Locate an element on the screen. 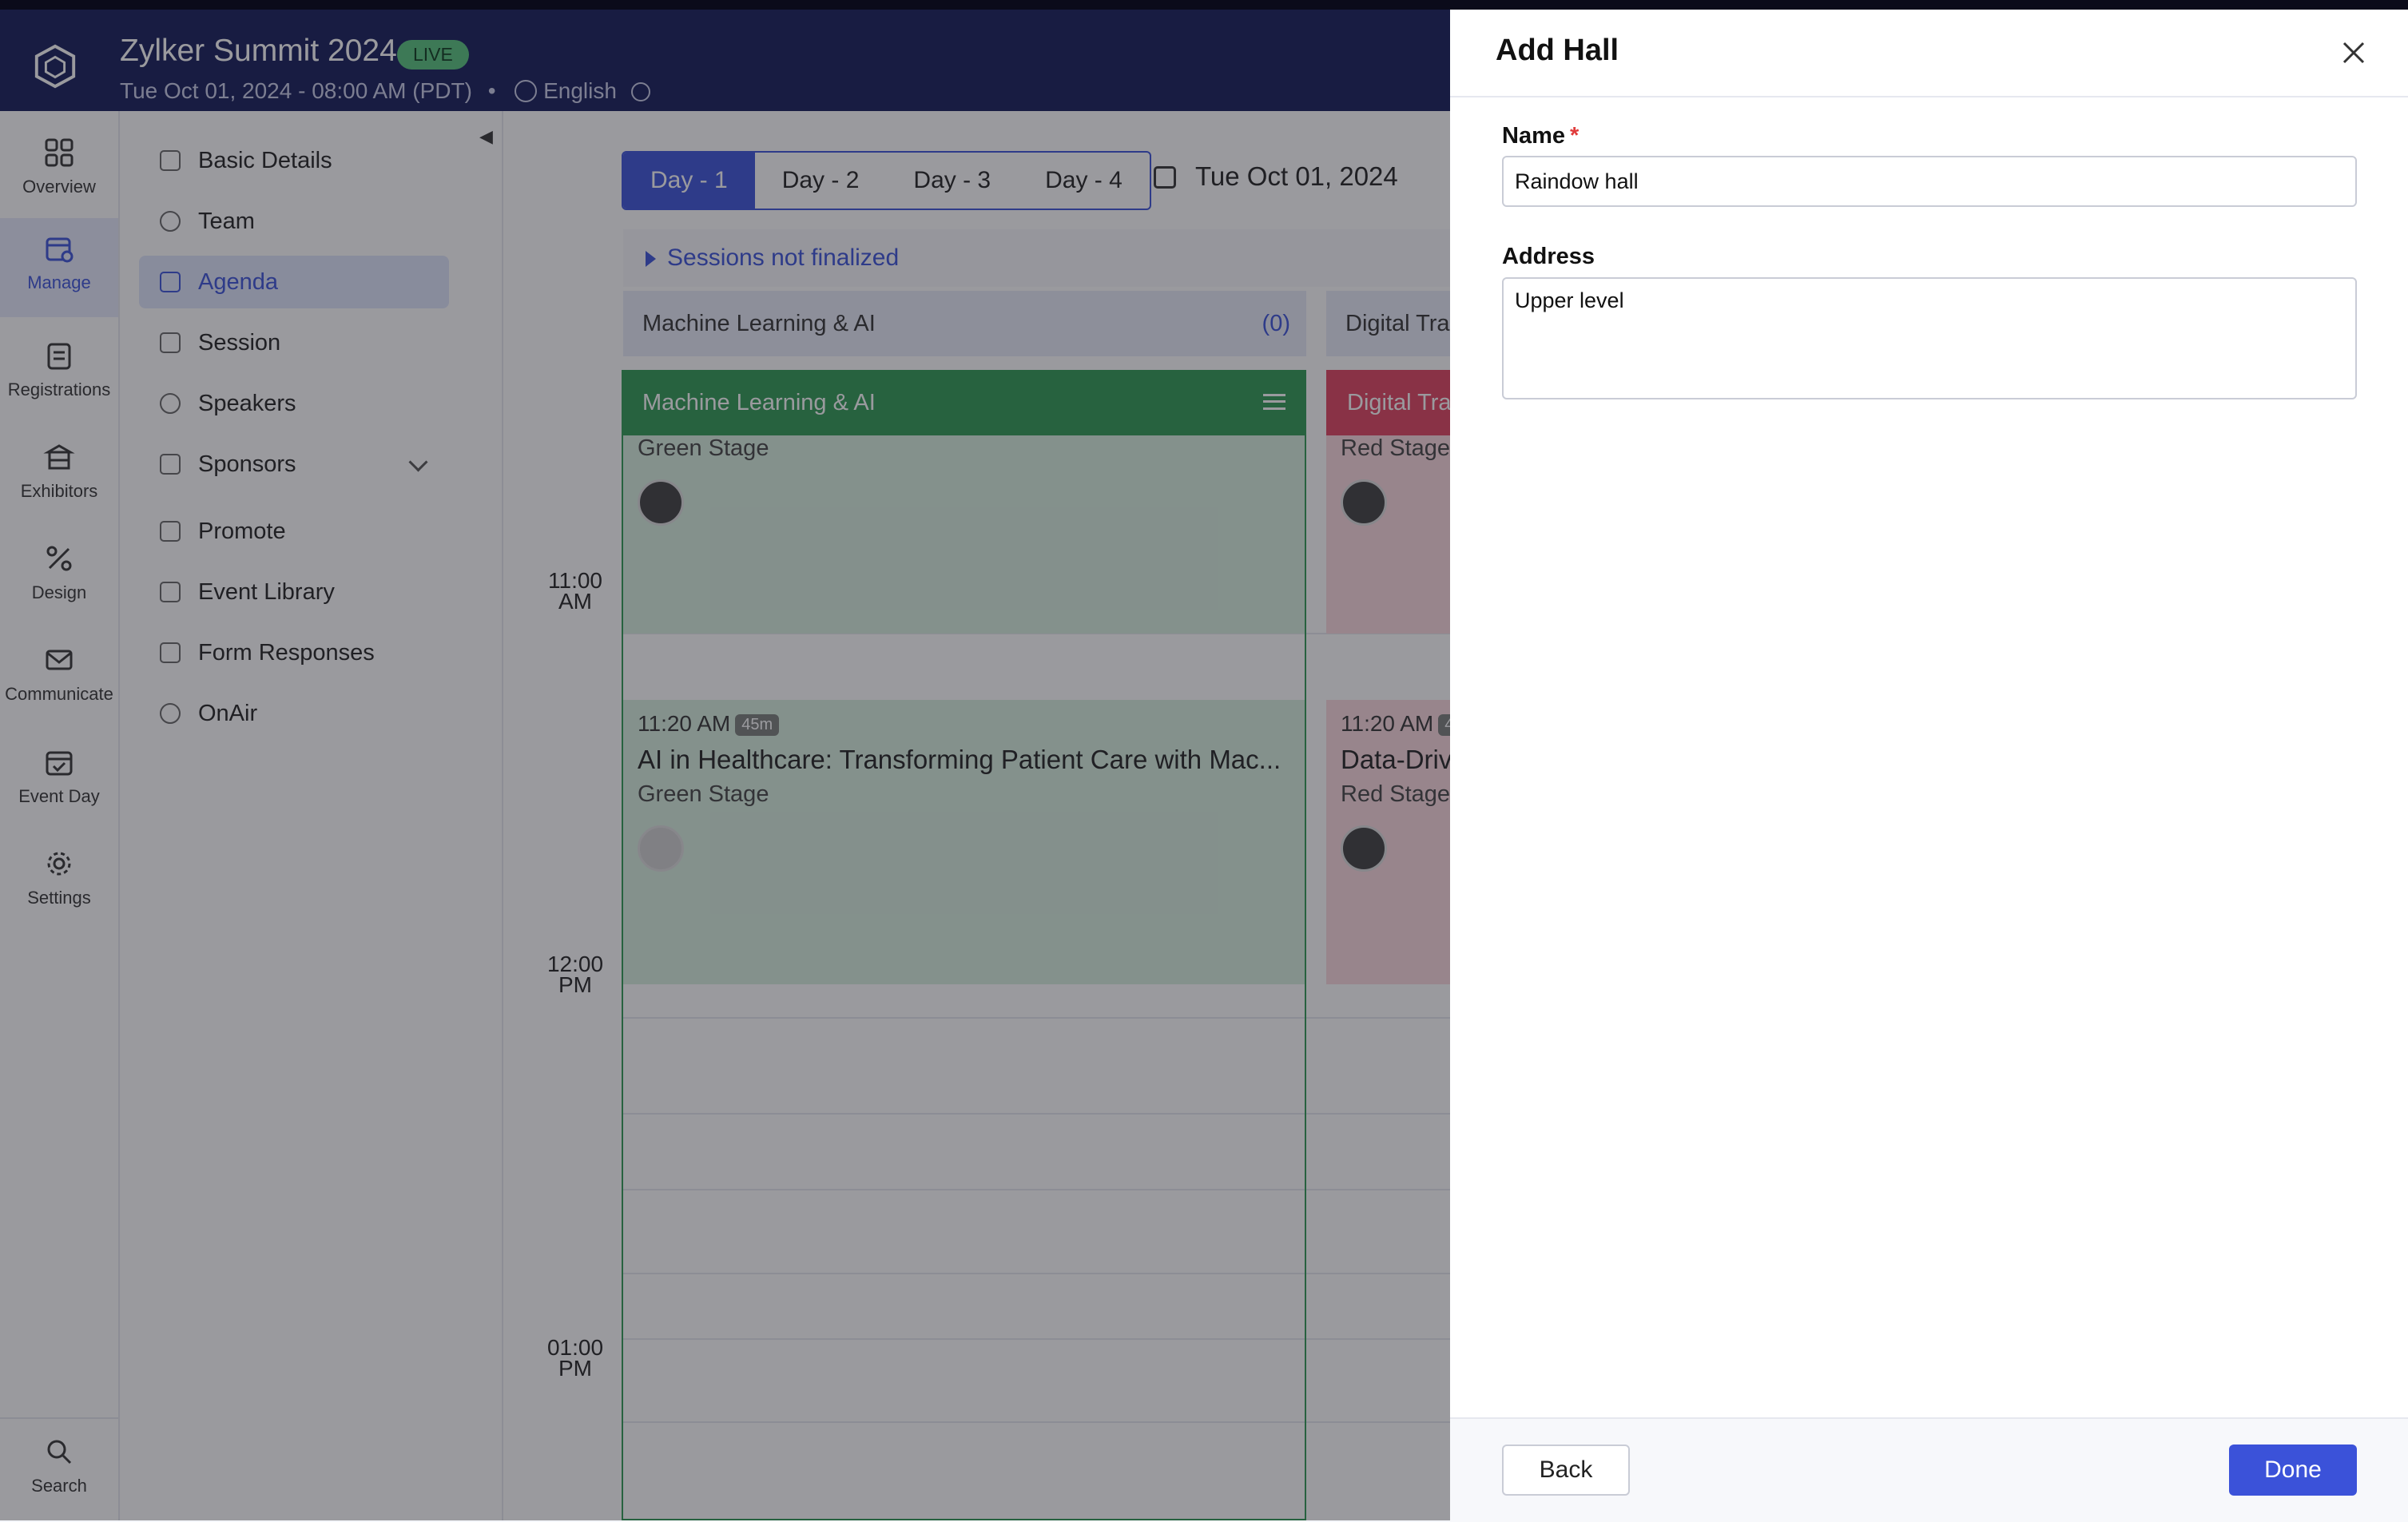  drawer-footer: Back Done is located at coordinates (1929, 1469).